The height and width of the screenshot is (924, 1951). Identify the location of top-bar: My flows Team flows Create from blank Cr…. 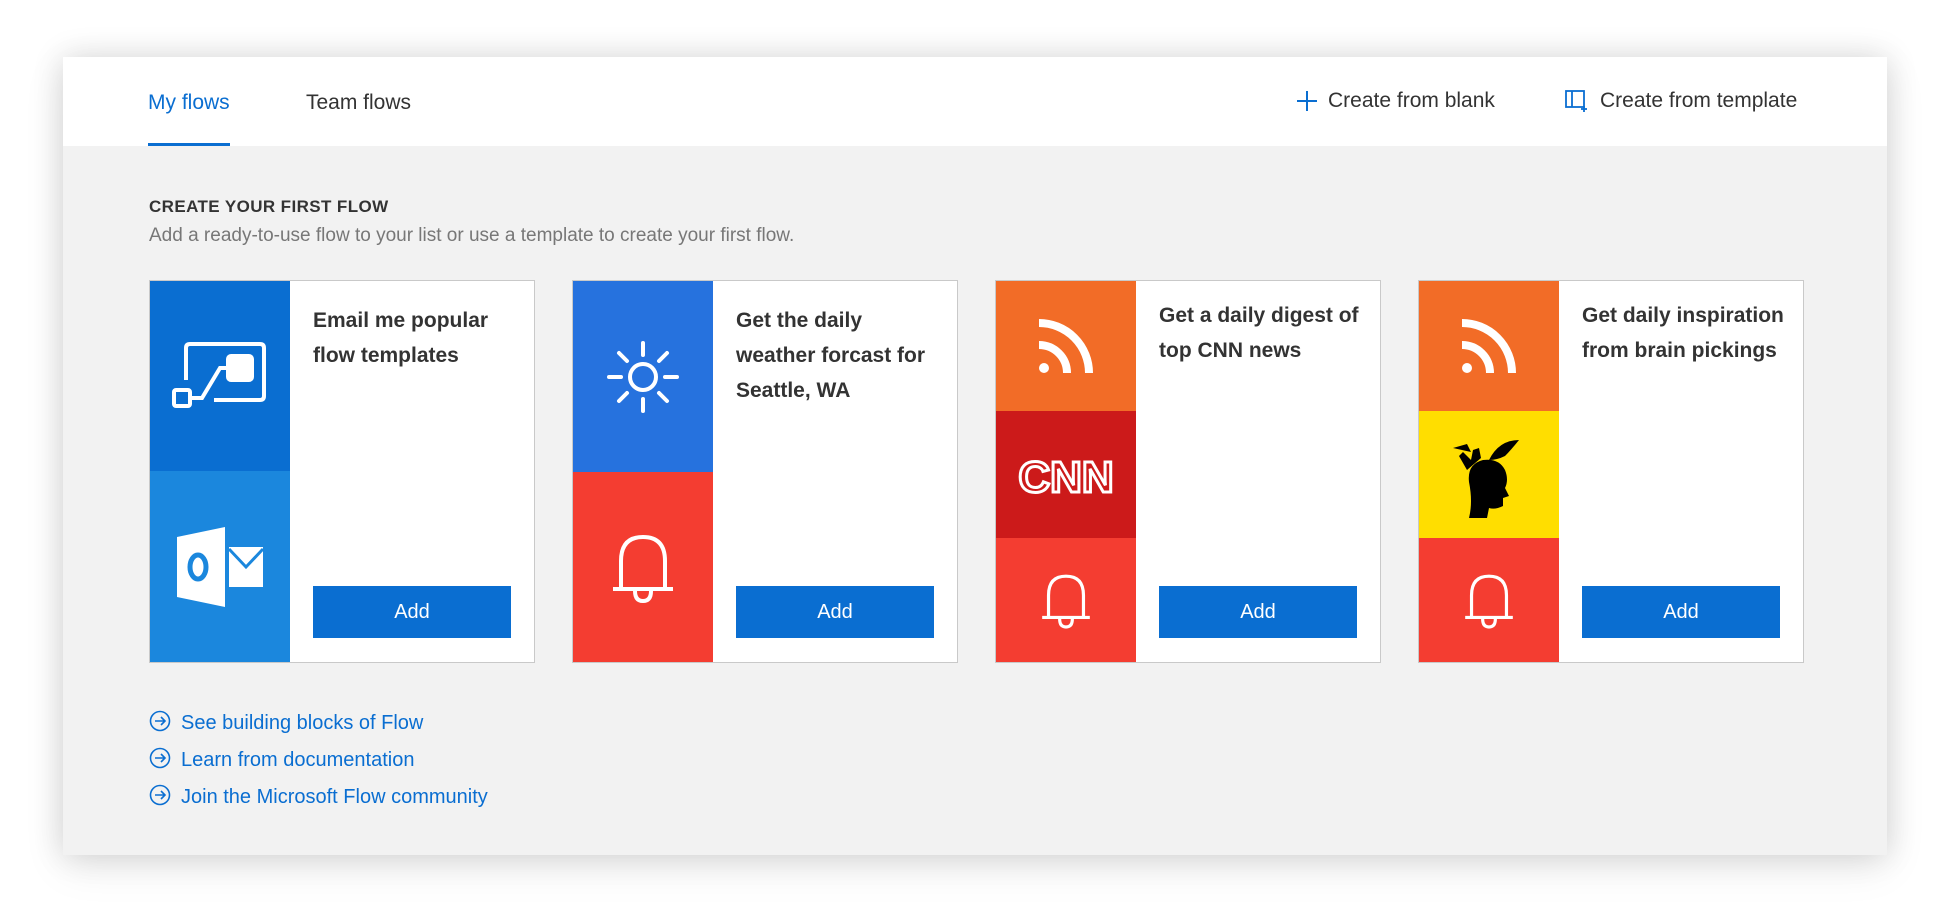
(975, 101).